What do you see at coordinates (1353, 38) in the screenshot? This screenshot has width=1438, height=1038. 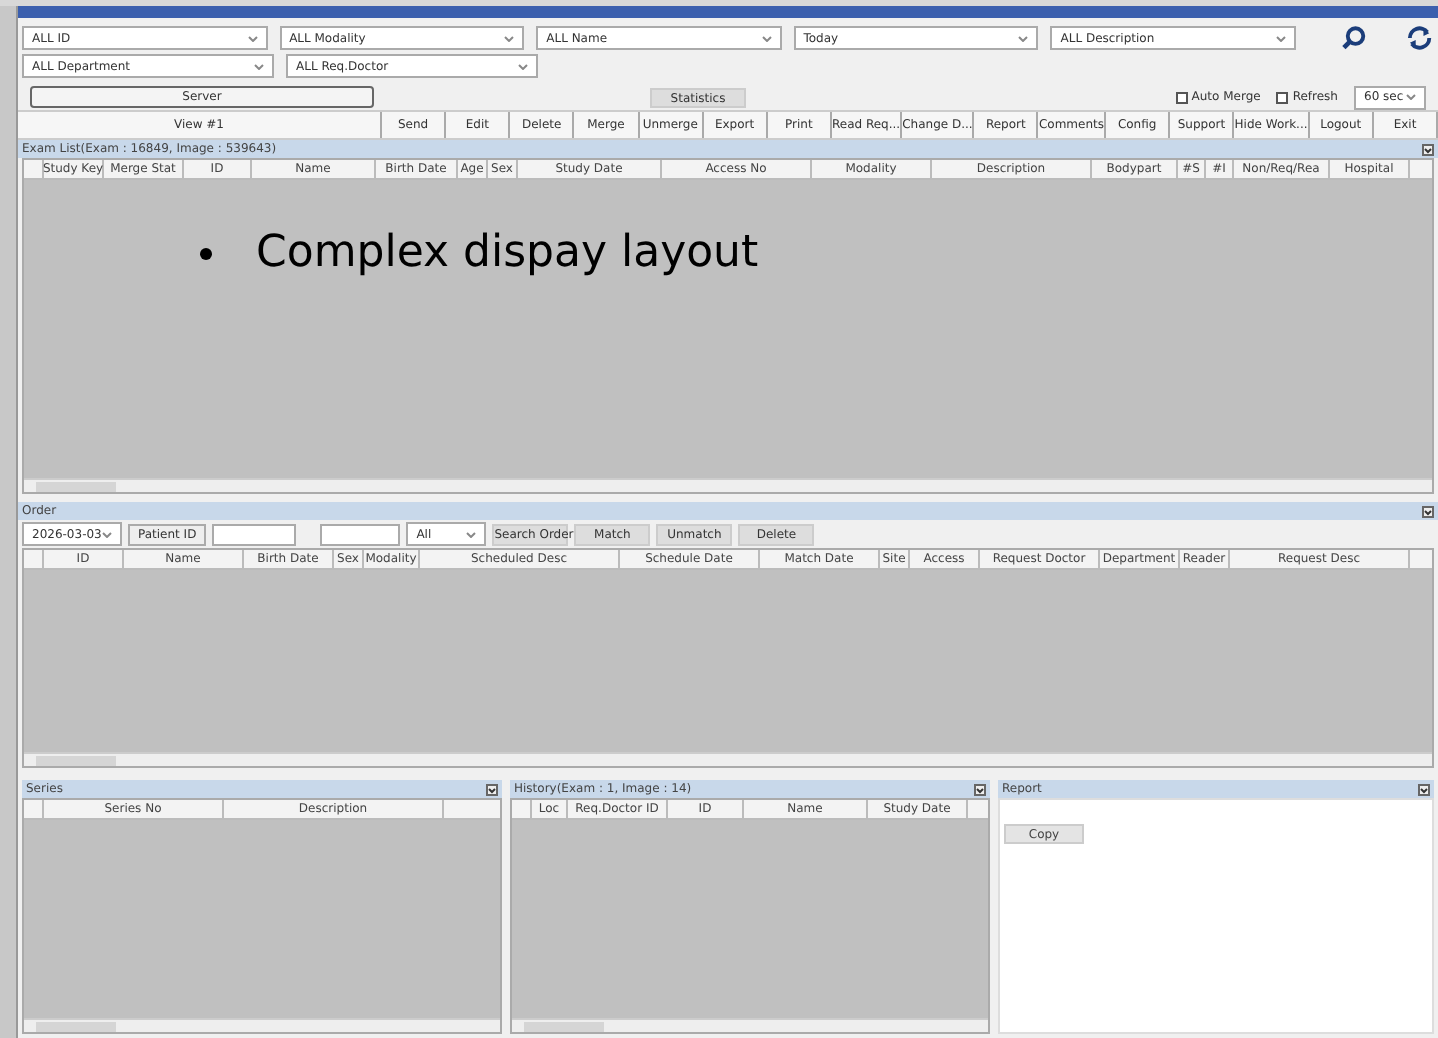 I see `search-icon` at bounding box center [1353, 38].